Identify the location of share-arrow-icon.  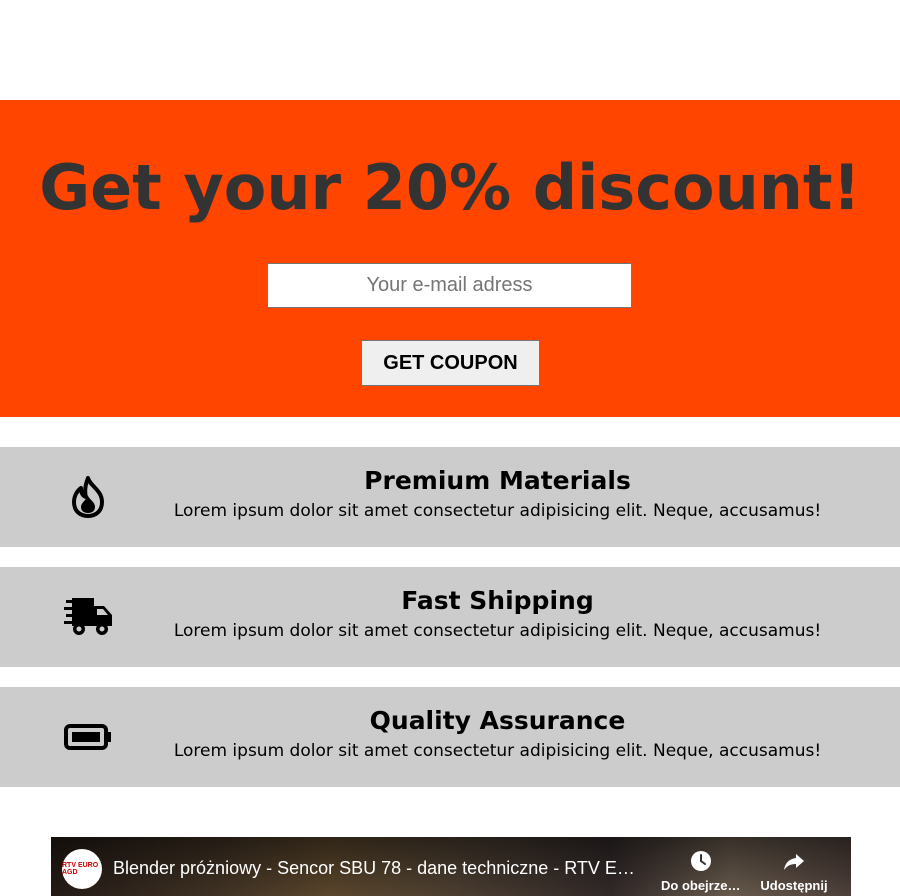
(794, 861).